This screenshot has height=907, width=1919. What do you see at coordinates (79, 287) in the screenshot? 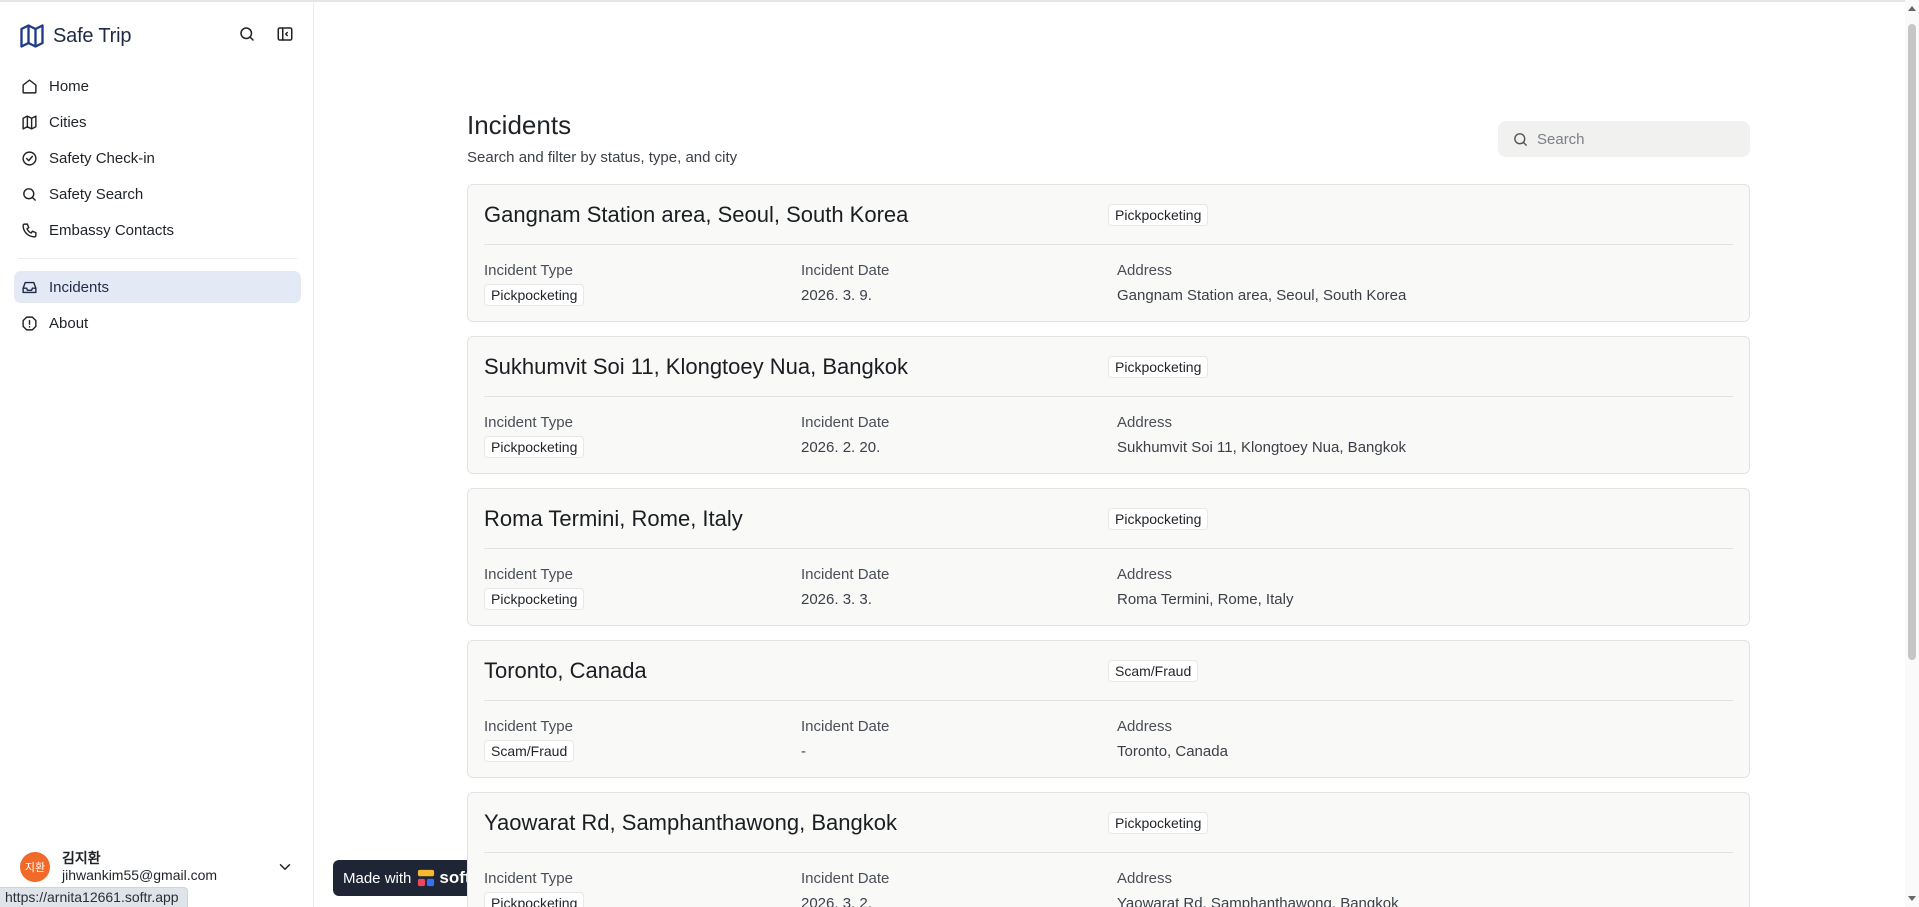
I see `sidebar-item-label: Incidents` at bounding box center [79, 287].